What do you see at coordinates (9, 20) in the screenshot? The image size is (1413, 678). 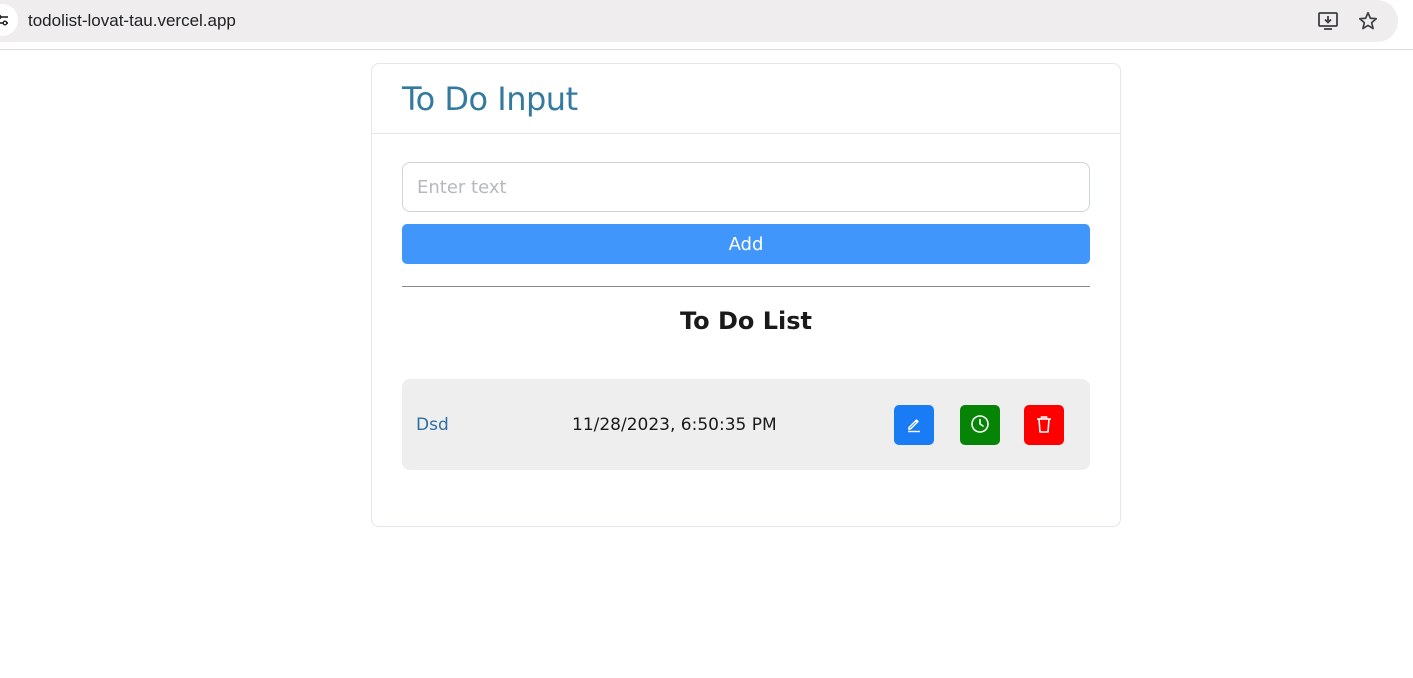 I see `site-settings-icon` at bounding box center [9, 20].